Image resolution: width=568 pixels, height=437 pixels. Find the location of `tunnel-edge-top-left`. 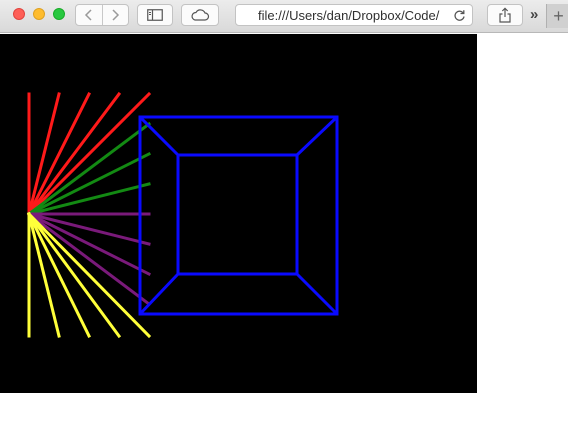

tunnel-edge-top-left is located at coordinates (159, 136).